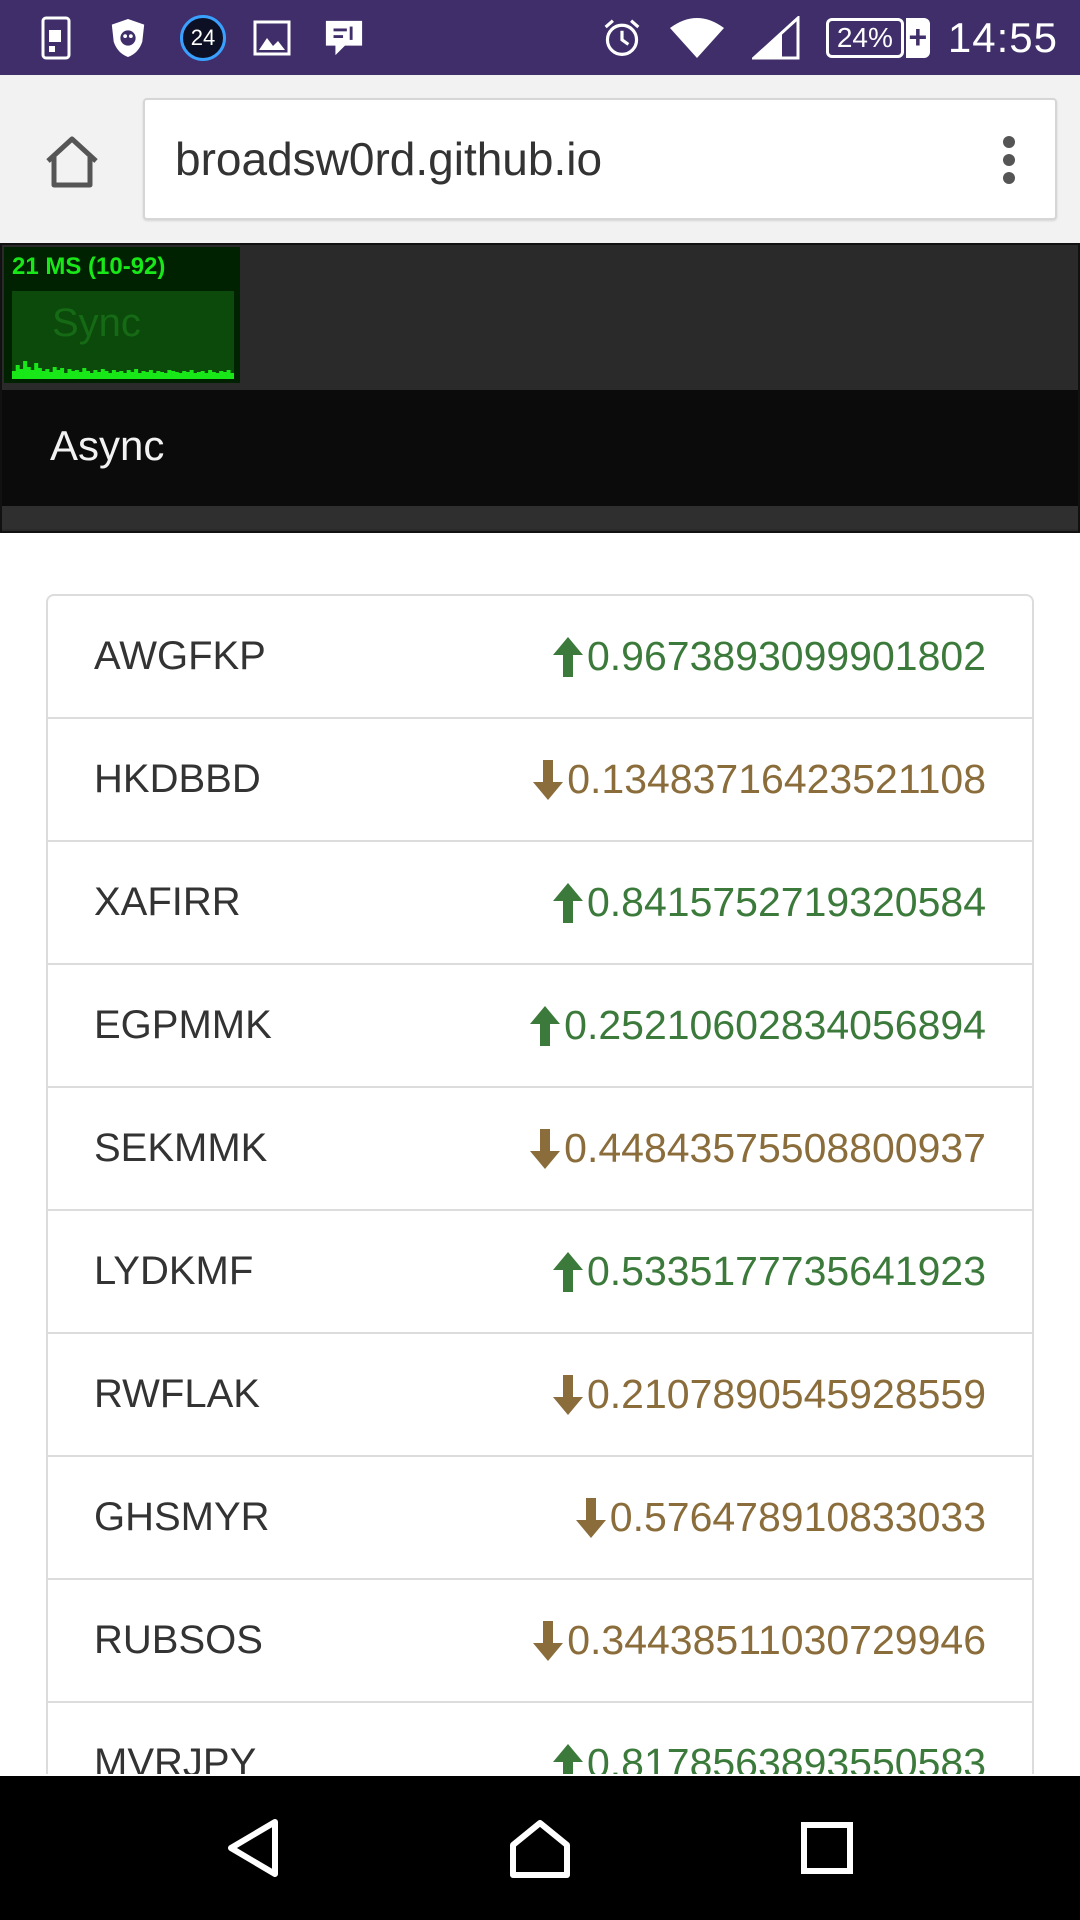 The height and width of the screenshot is (1920, 1080). Describe the element at coordinates (600, 159) in the screenshot. I see `address-bar: broadsw0rd.github.io` at that location.